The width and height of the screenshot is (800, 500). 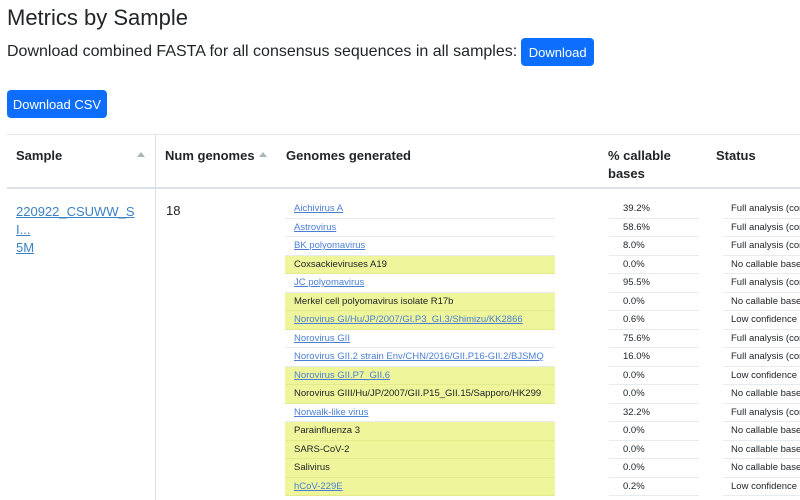 What do you see at coordinates (312, 467) in the screenshot?
I see `genome-name: Salivirus` at bounding box center [312, 467].